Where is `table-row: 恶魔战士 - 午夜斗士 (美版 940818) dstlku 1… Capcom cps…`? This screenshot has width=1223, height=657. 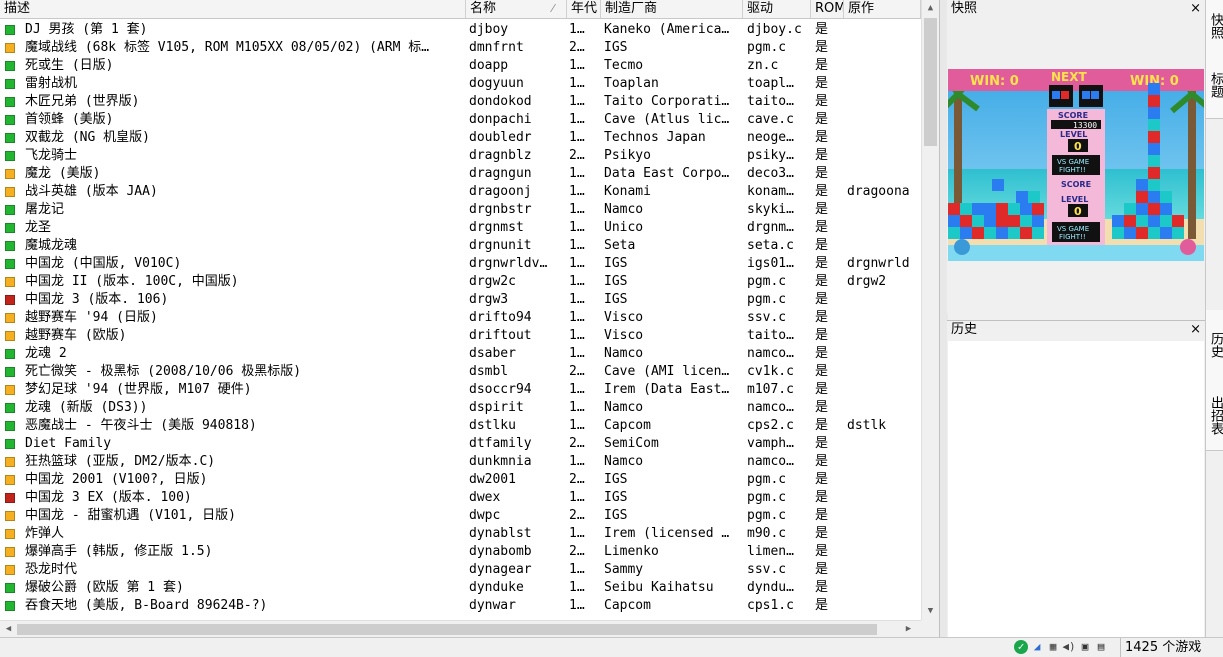
table-row: 恶魔战士 - 午夜斗士 (美版 940818) dstlku 1… Capcom cps… is located at coordinates (460, 426).